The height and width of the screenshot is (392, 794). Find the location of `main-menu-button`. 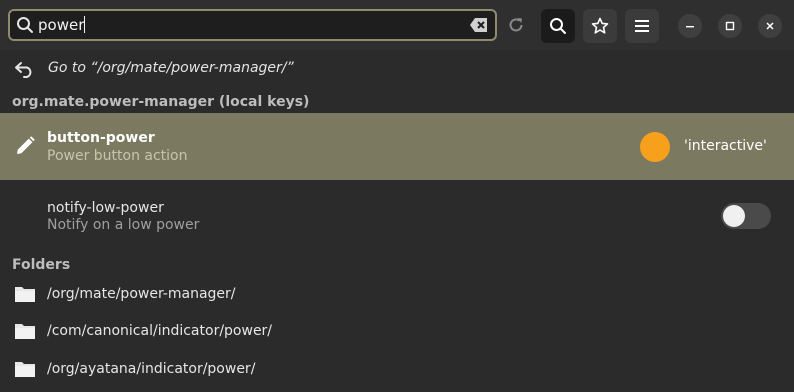

main-menu-button is located at coordinates (642, 26).